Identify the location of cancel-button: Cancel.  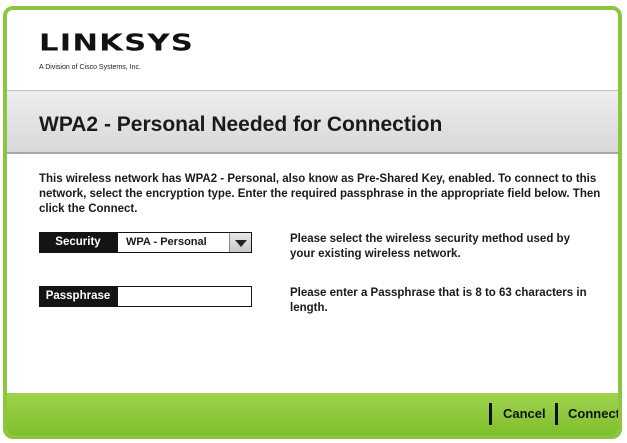
(524, 414).